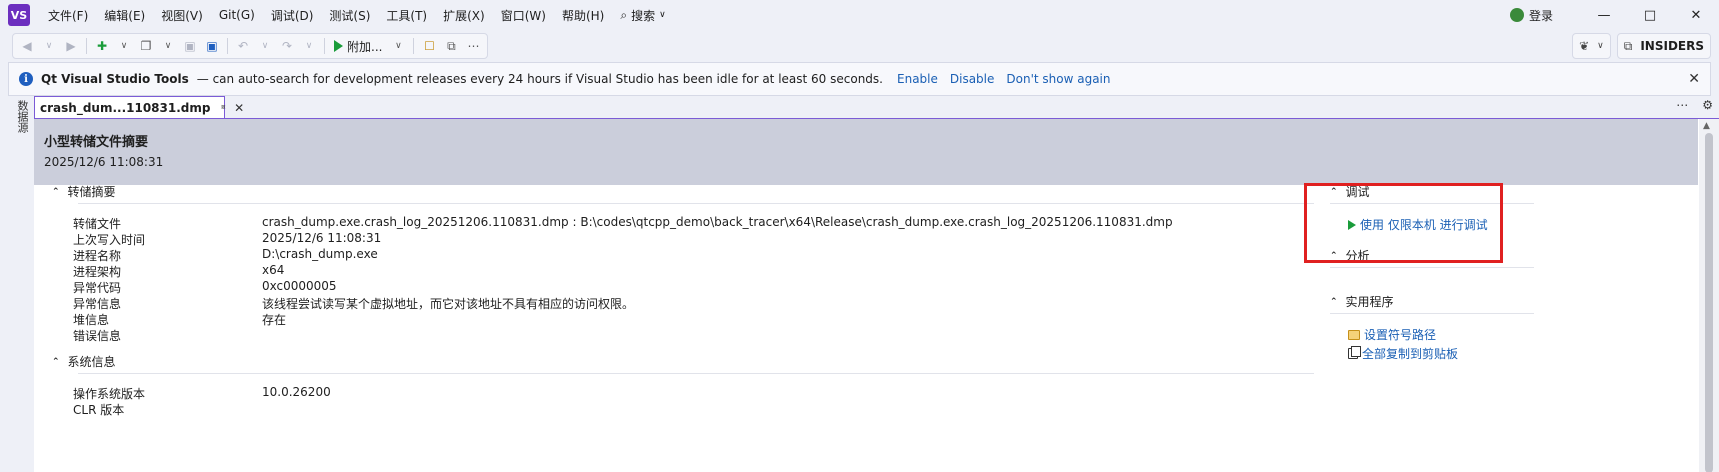 Image resolution: width=1719 pixels, height=472 pixels. What do you see at coordinates (406, 15) in the screenshot?
I see `menu-tools: 工具(T)` at bounding box center [406, 15].